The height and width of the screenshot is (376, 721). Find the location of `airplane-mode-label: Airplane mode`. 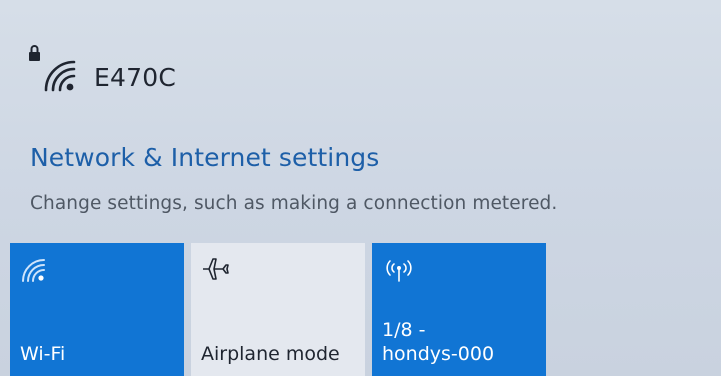

airplane-mode-label: Airplane mode is located at coordinates (270, 354).